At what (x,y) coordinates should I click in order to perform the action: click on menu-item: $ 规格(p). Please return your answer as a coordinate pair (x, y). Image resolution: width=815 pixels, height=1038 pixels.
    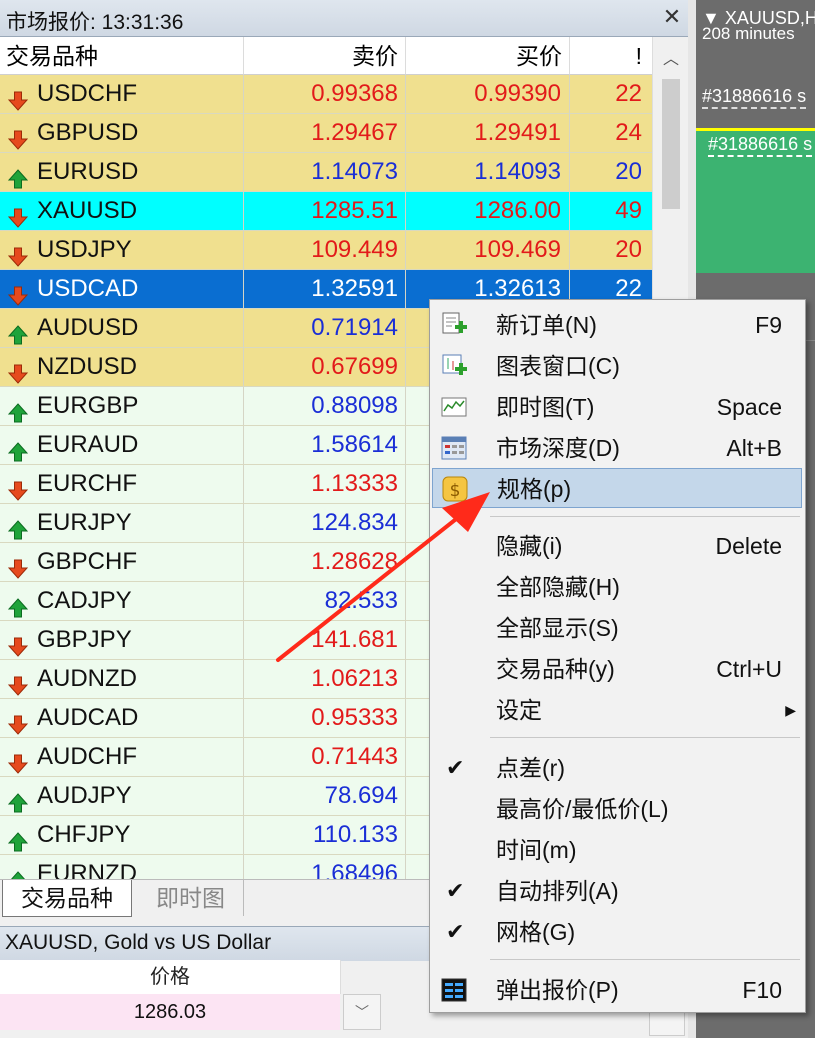
    Looking at the image, I should click on (617, 488).